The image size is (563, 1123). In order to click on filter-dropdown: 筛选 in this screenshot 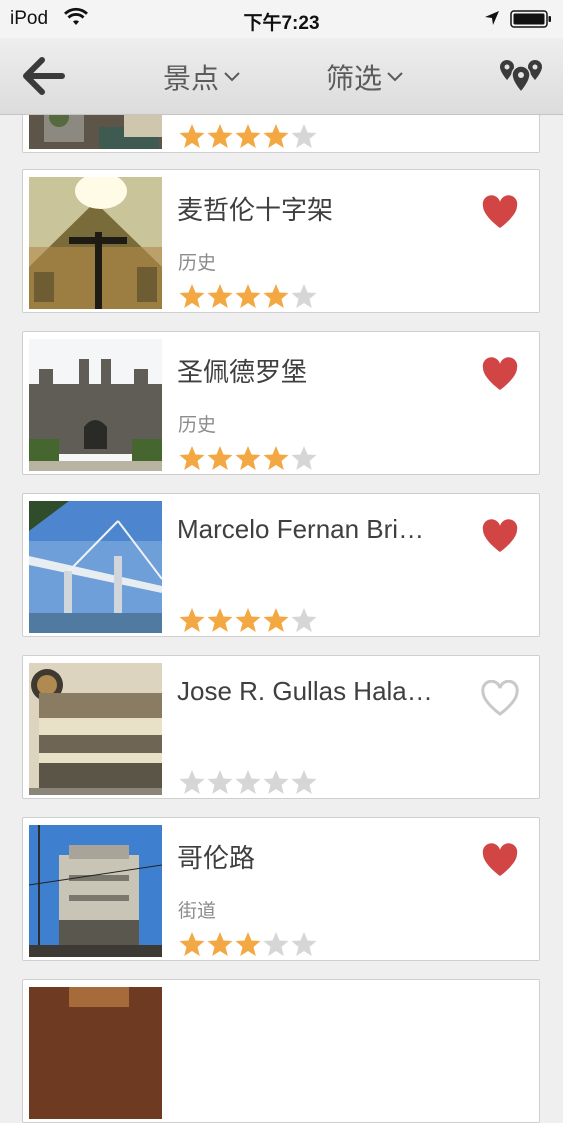, I will do `click(365, 77)`.